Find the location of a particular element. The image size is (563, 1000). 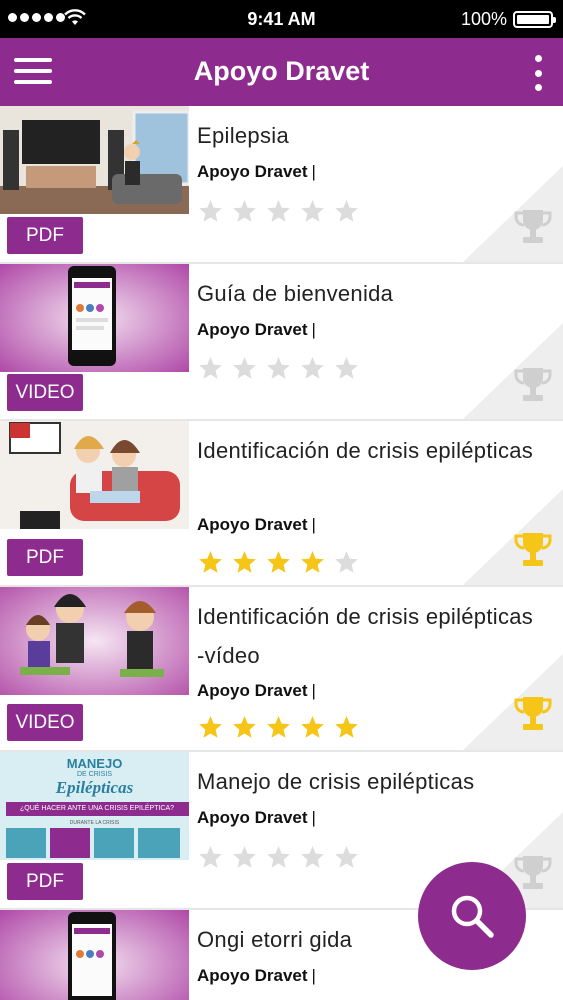

battery-percent: 100% is located at coordinates (483, 19).